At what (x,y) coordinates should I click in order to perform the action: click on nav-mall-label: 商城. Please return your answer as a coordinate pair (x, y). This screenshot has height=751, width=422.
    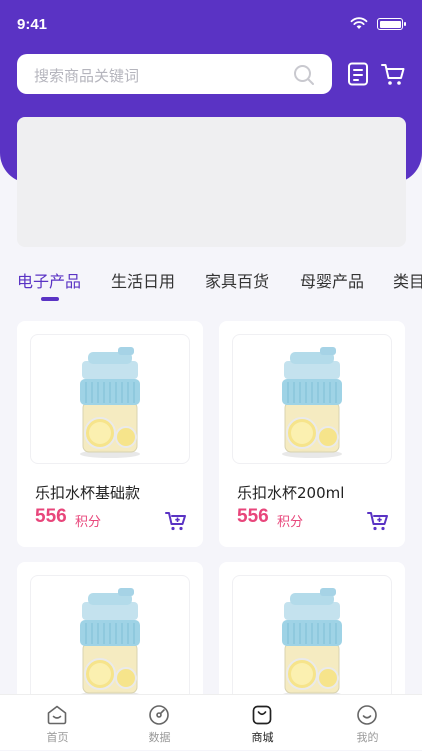
    Looking at the image, I should click on (262, 737).